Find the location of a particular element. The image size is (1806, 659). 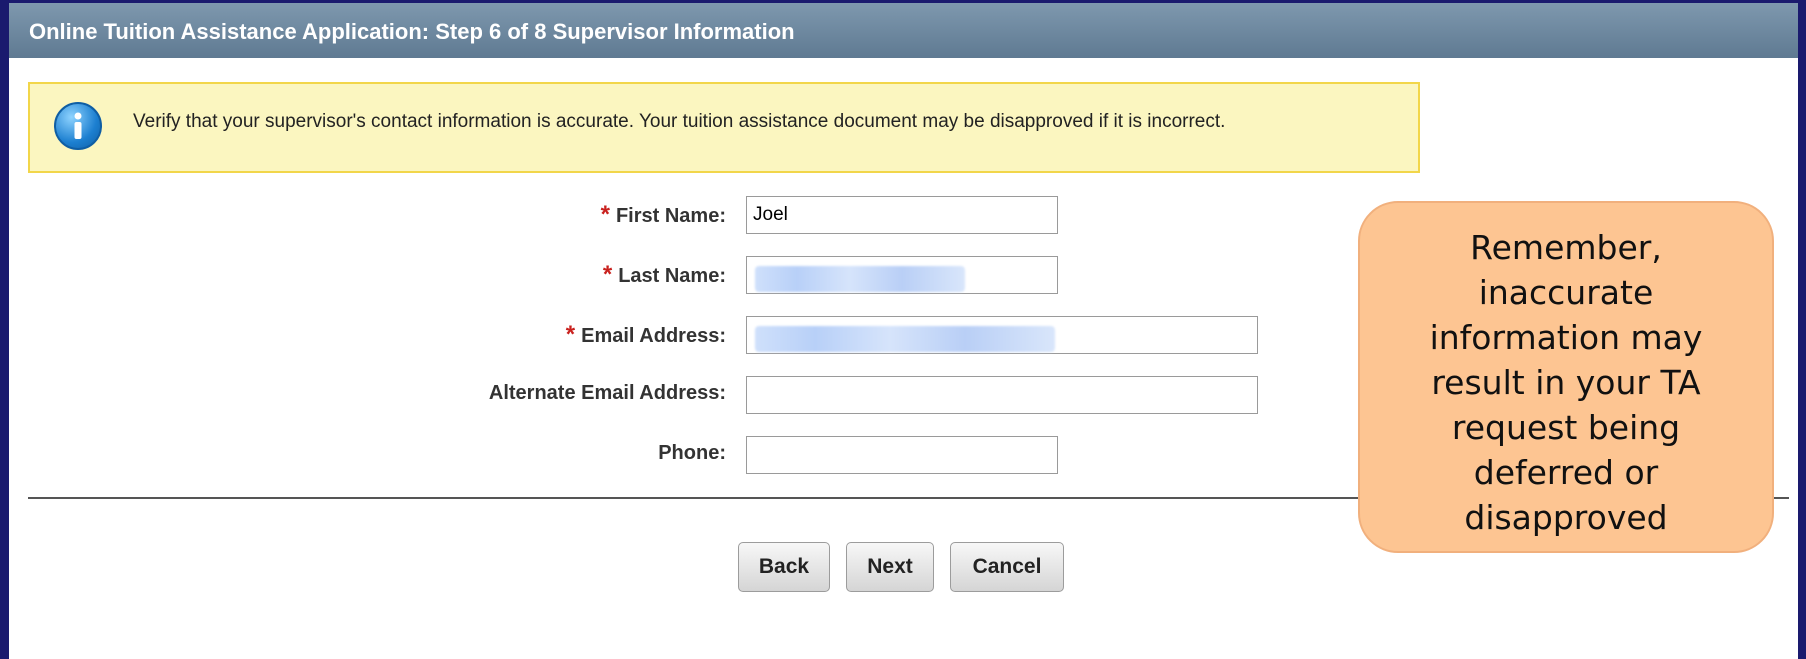

info-icon is located at coordinates (78, 126).